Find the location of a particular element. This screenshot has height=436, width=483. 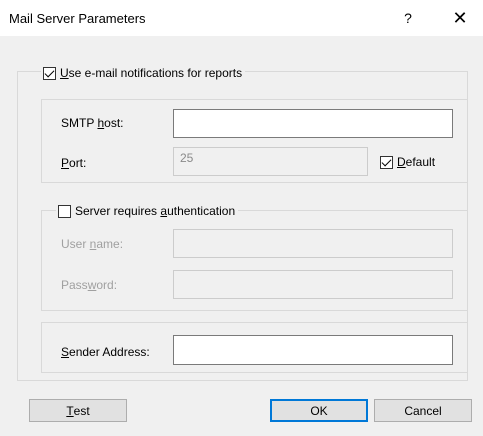

smtp-host-input is located at coordinates (313, 123).